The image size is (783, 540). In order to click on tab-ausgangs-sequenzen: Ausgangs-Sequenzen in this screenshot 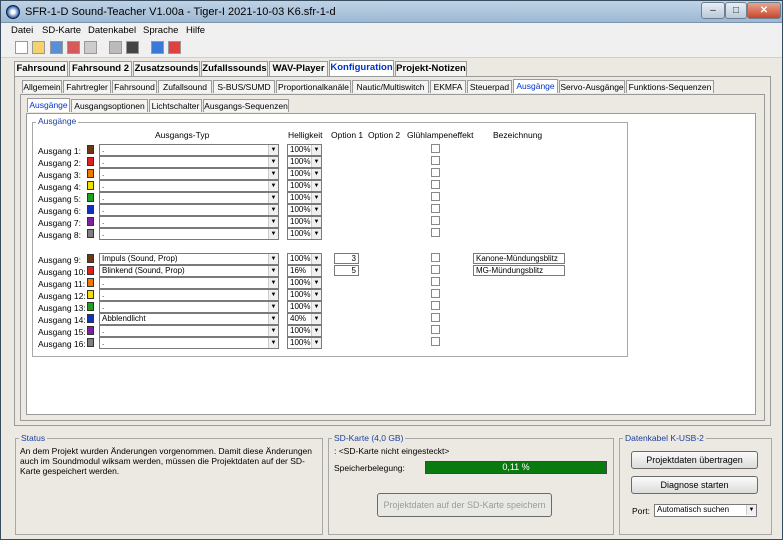, I will do `click(246, 105)`.